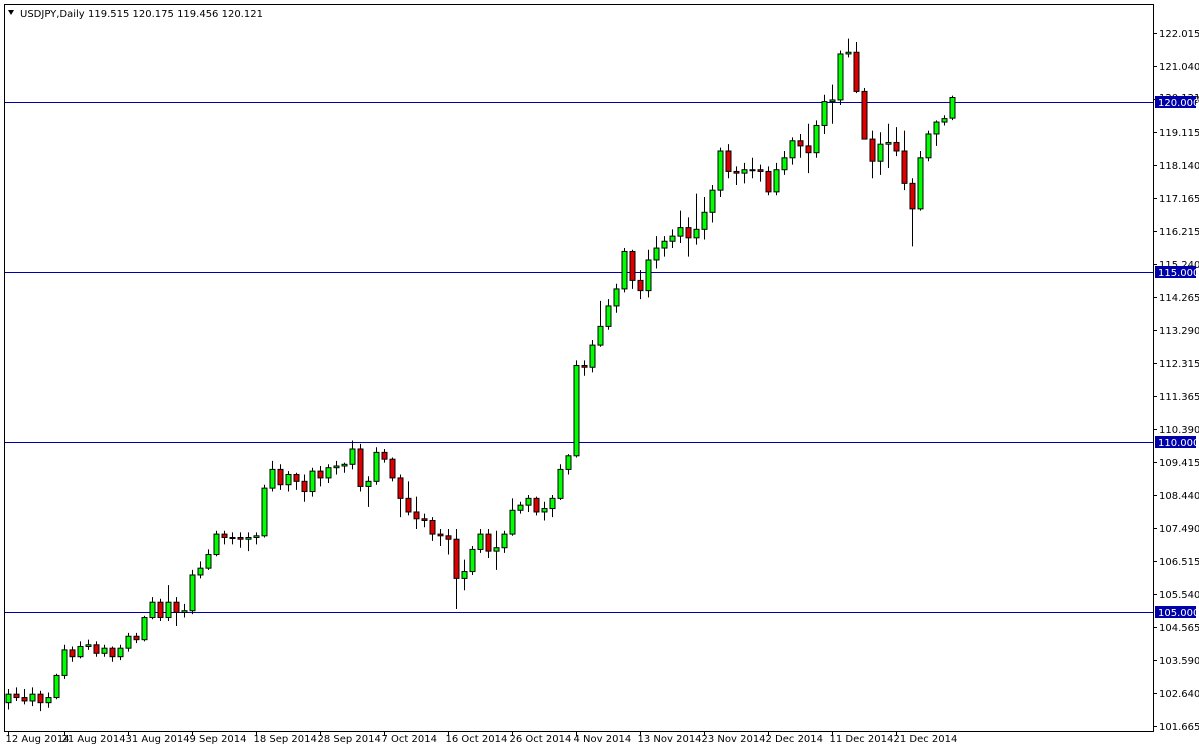 The height and width of the screenshot is (749, 1199). Describe the element at coordinates (1179, 463) in the screenshot. I see `price-tick-label: 109.415` at that location.